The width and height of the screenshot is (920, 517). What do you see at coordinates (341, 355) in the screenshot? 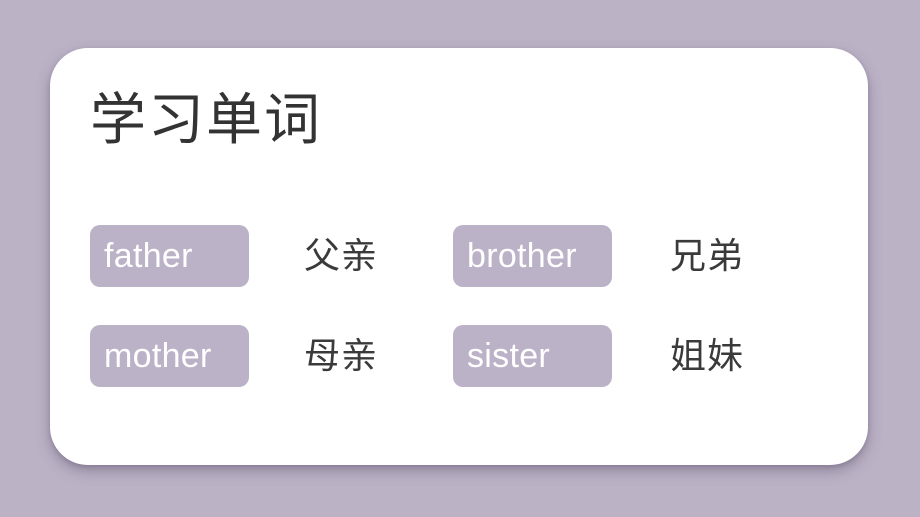
I see `word-gloss-mother: 母亲` at bounding box center [341, 355].